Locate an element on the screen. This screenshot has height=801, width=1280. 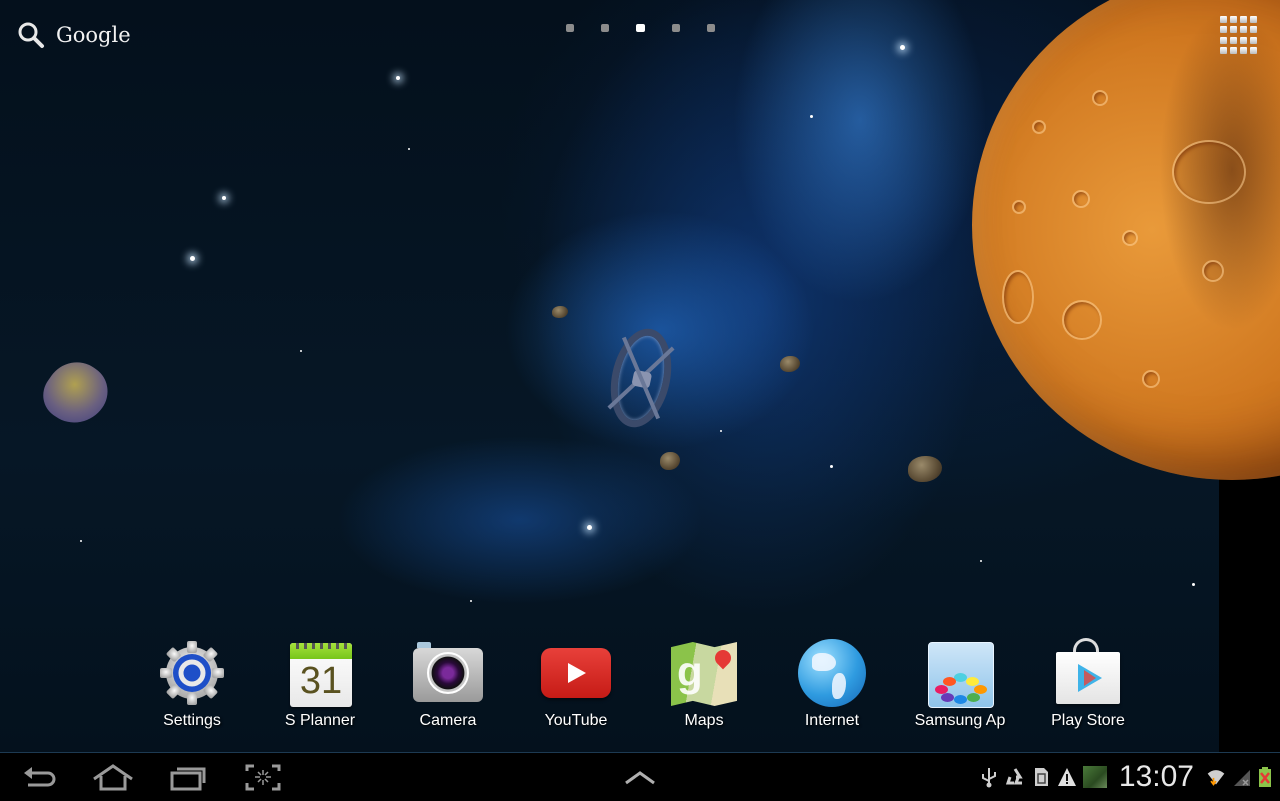
calendar-icon: 31 is located at coordinates (321, 675).